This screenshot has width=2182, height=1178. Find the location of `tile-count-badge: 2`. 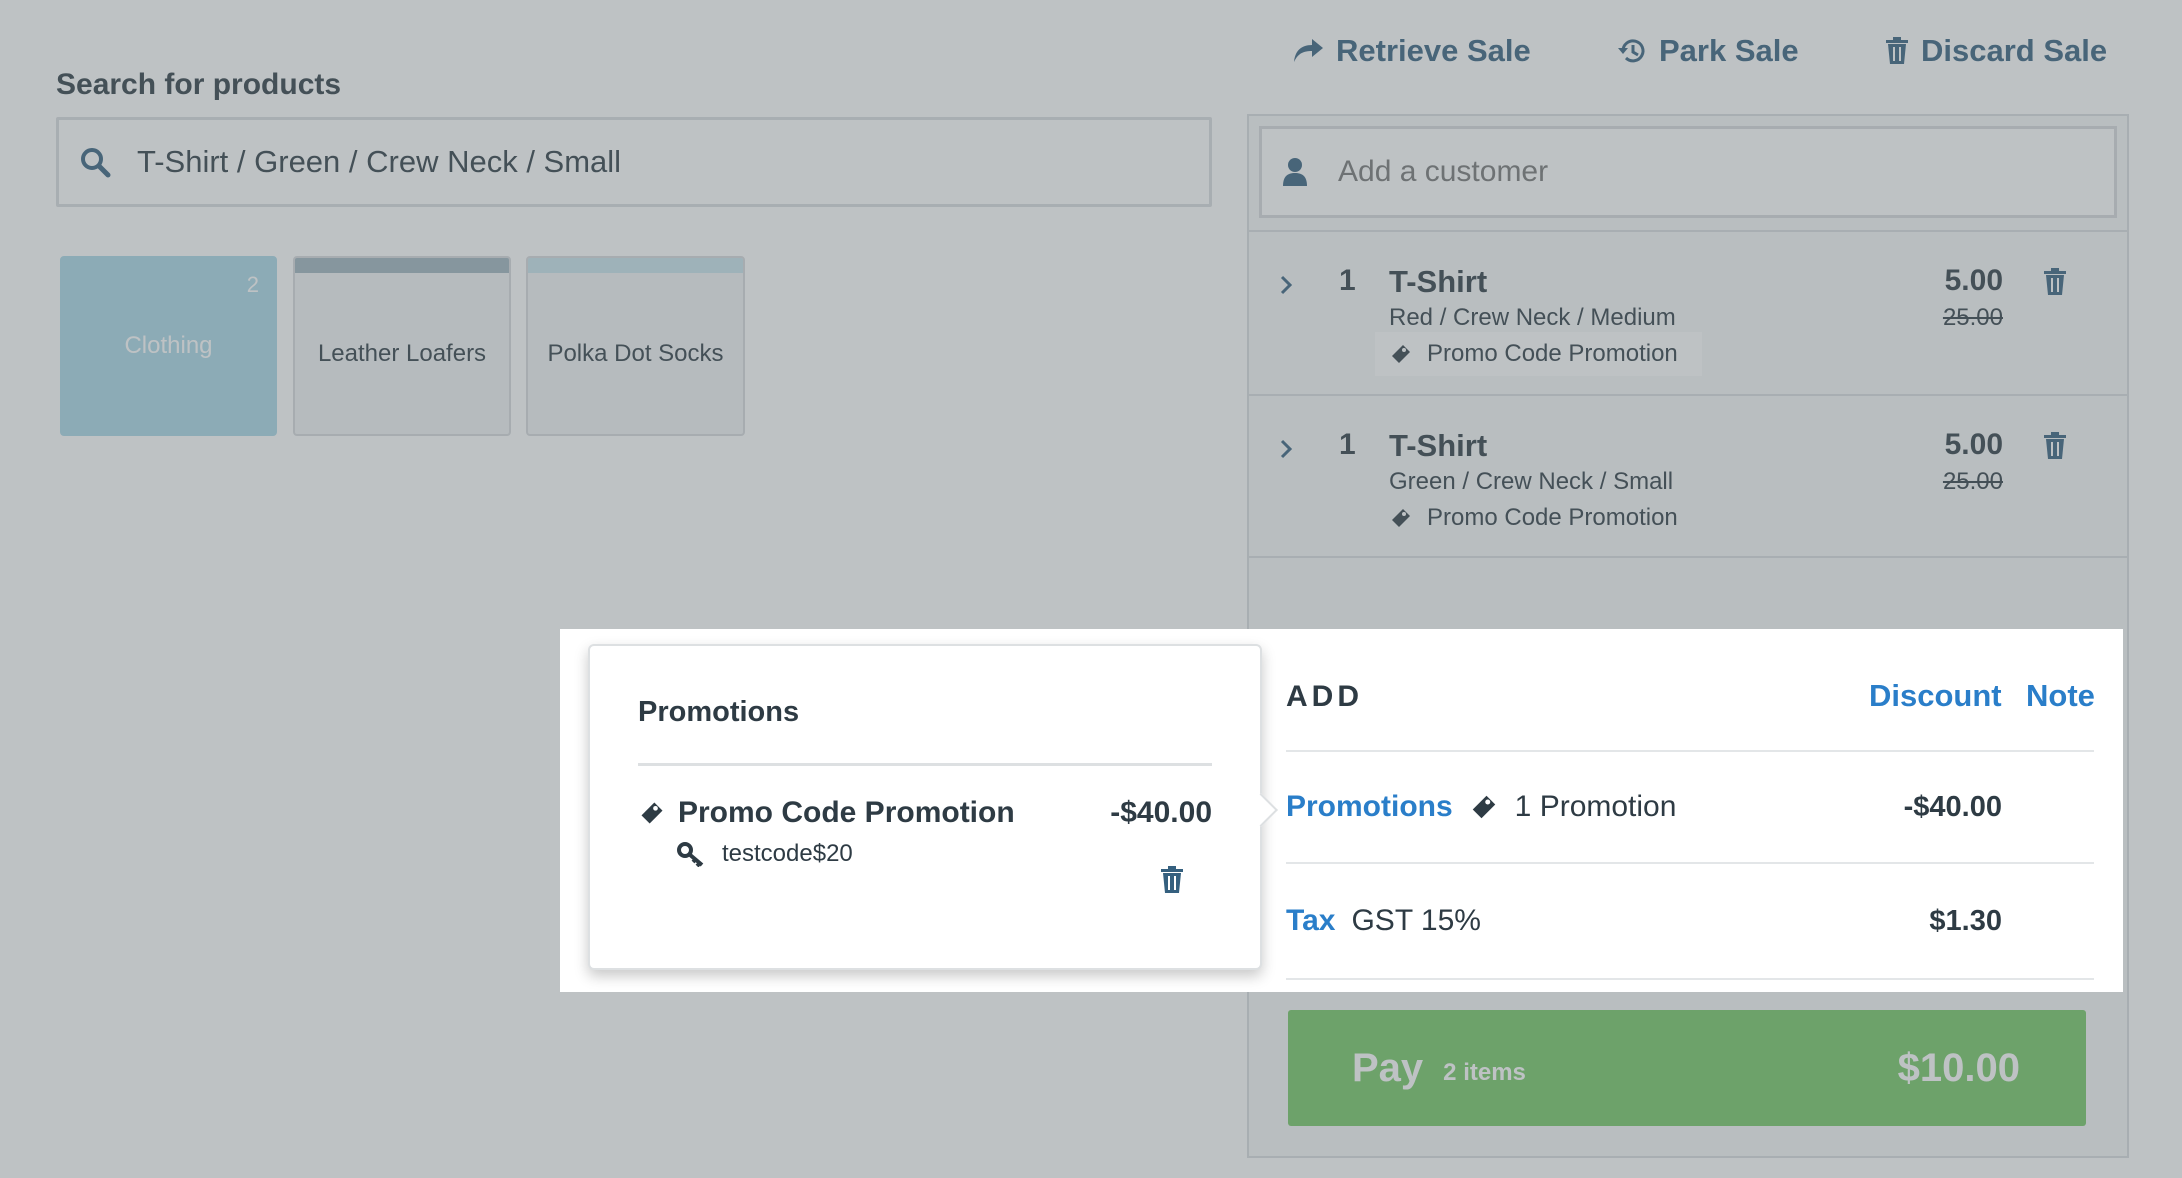

tile-count-badge: 2 is located at coordinates (252, 284).